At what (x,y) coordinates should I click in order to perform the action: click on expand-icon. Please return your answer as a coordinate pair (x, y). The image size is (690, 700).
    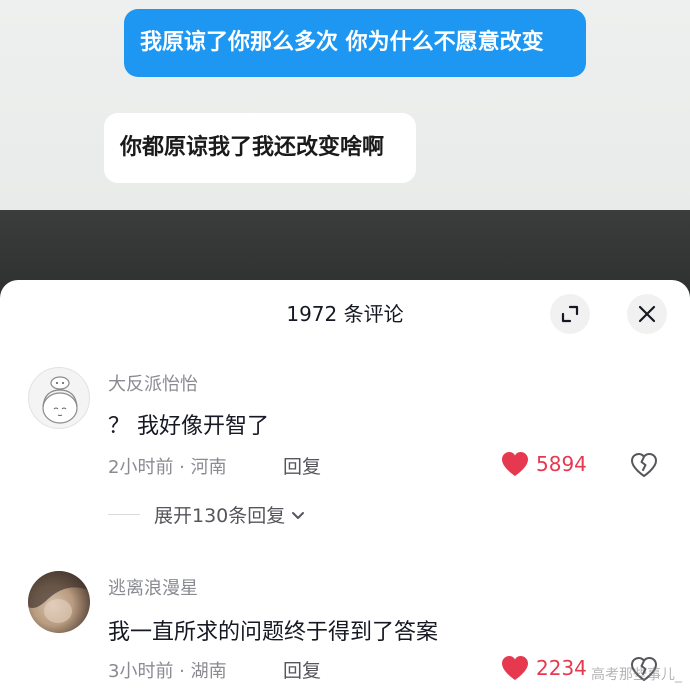
    Looking at the image, I should click on (570, 314).